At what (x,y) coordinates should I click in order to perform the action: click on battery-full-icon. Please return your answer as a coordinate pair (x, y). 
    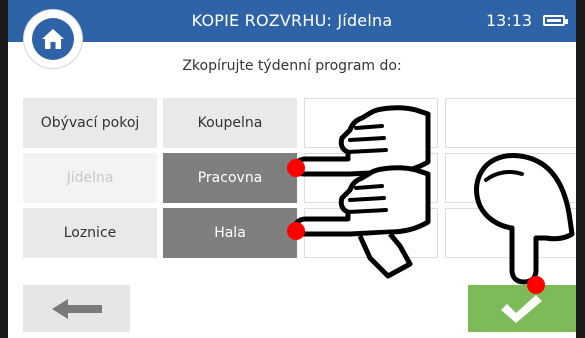
    Looking at the image, I should click on (555, 20).